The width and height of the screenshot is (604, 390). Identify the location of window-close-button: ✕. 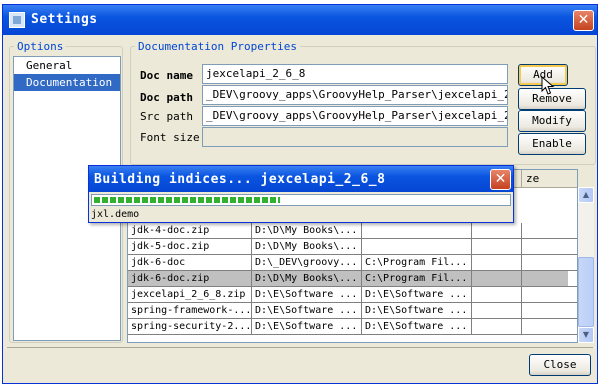
(583, 20).